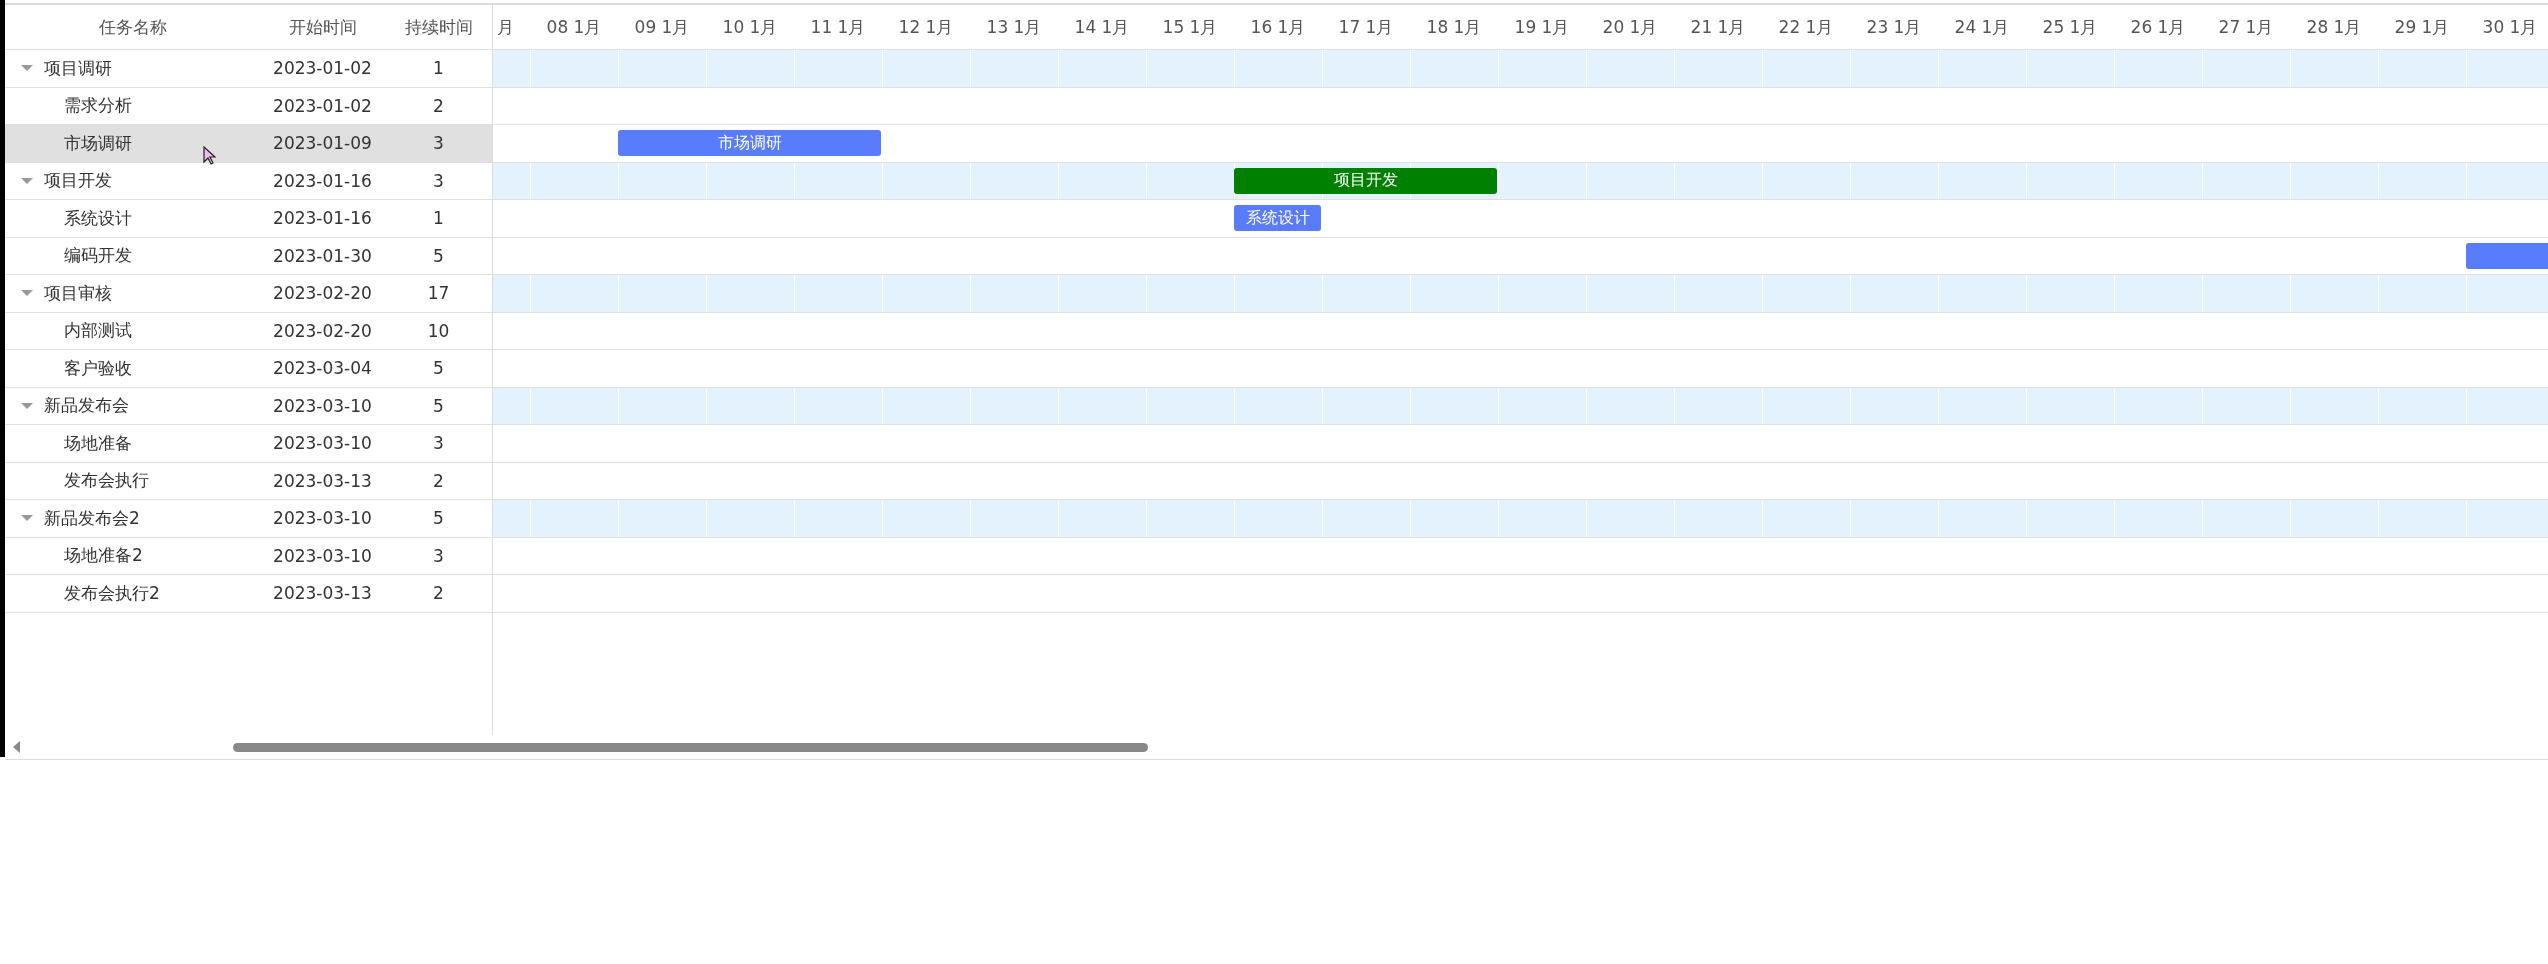  I want to click on date-header: 28 1月, so click(2334, 27).